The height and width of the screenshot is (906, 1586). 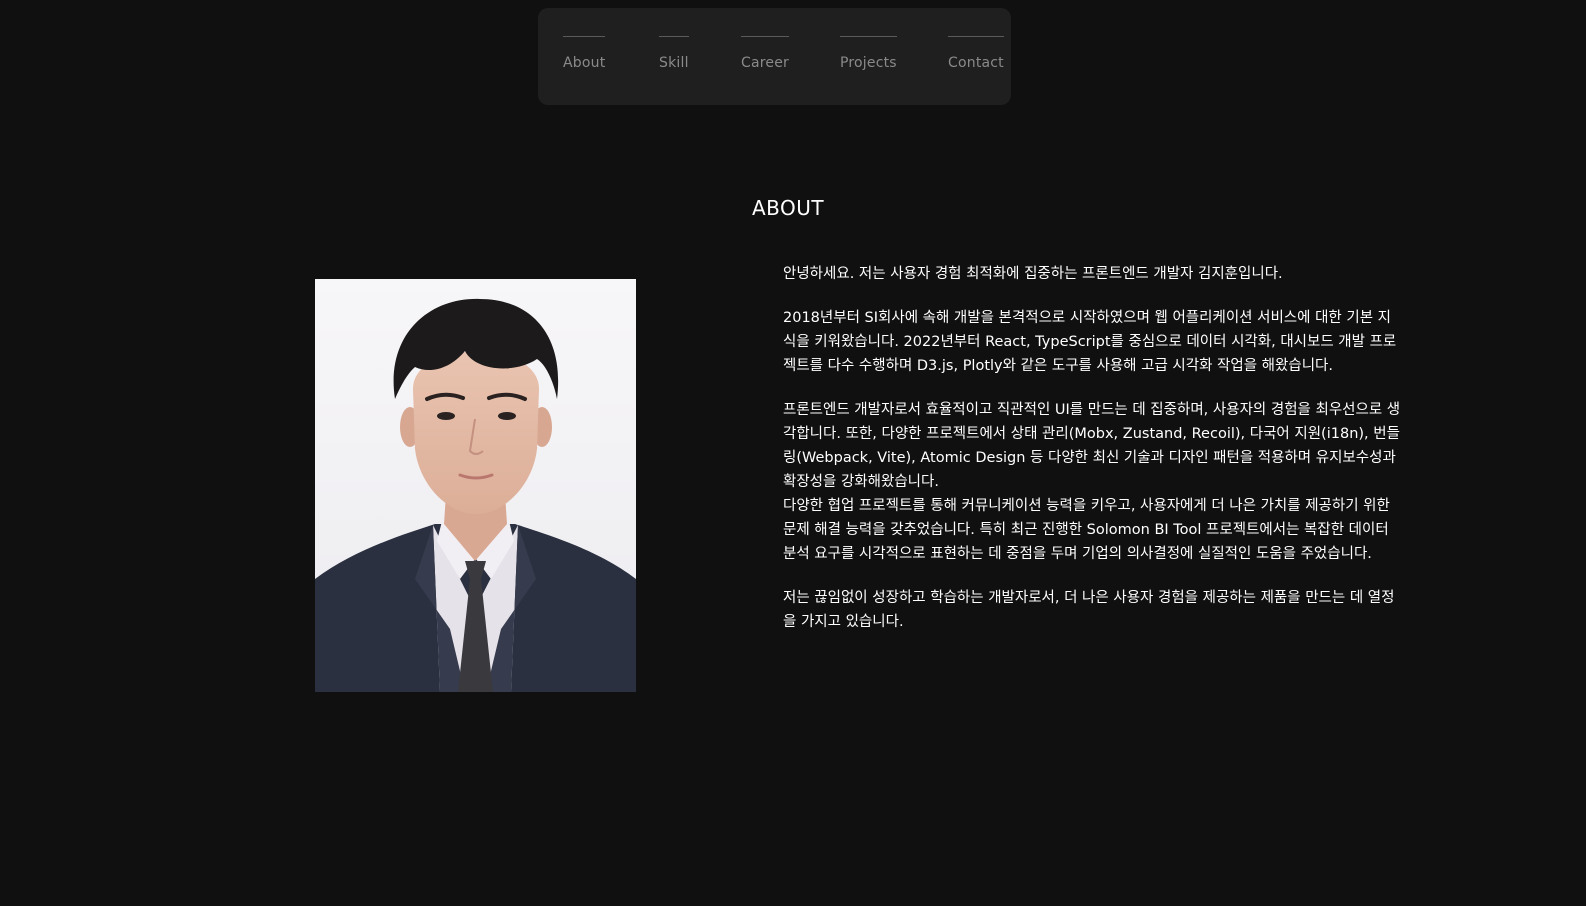 What do you see at coordinates (868, 53) in the screenshot?
I see `nav-item-projects: Projects` at bounding box center [868, 53].